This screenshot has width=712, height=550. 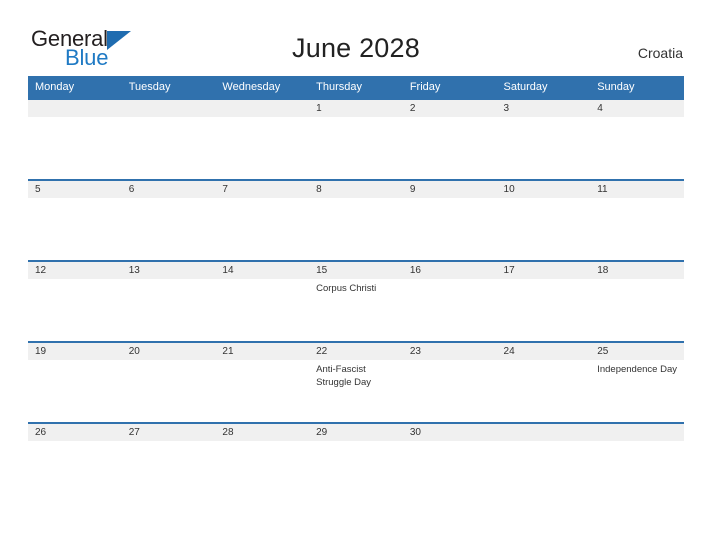 What do you see at coordinates (449, 138) in the screenshot?
I see `calendar-day-cell: 2` at bounding box center [449, 138].